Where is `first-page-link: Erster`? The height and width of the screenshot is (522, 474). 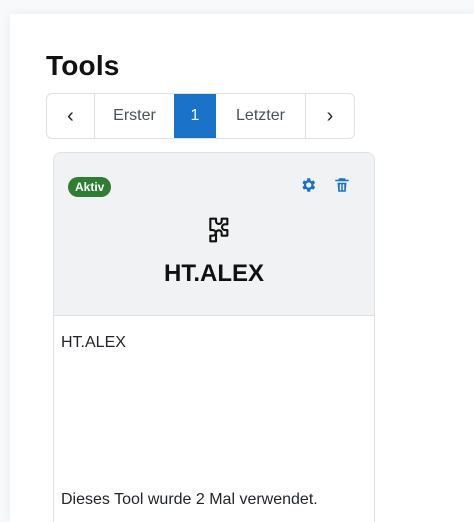 first-page-link: Erster is located at coordinates (135, 116).